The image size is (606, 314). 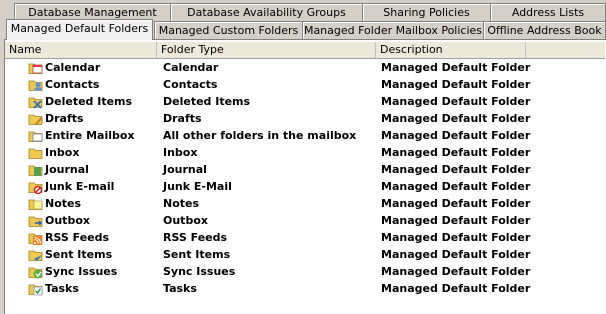 I want to click on deleted-items-icon, so click(x=35, y=101).